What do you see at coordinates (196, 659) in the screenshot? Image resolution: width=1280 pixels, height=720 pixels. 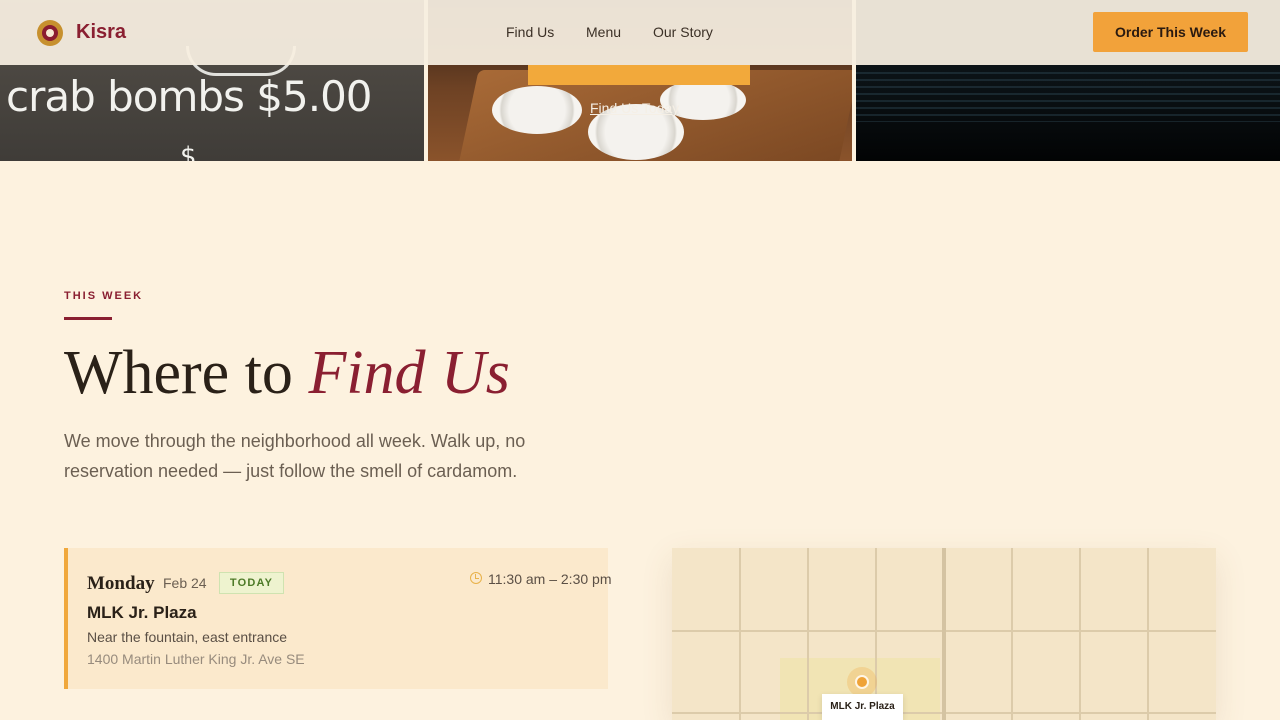 I see `location-address: 1400 Martin Luther King Jr. Ave SE` at bounding box center [196, 659].